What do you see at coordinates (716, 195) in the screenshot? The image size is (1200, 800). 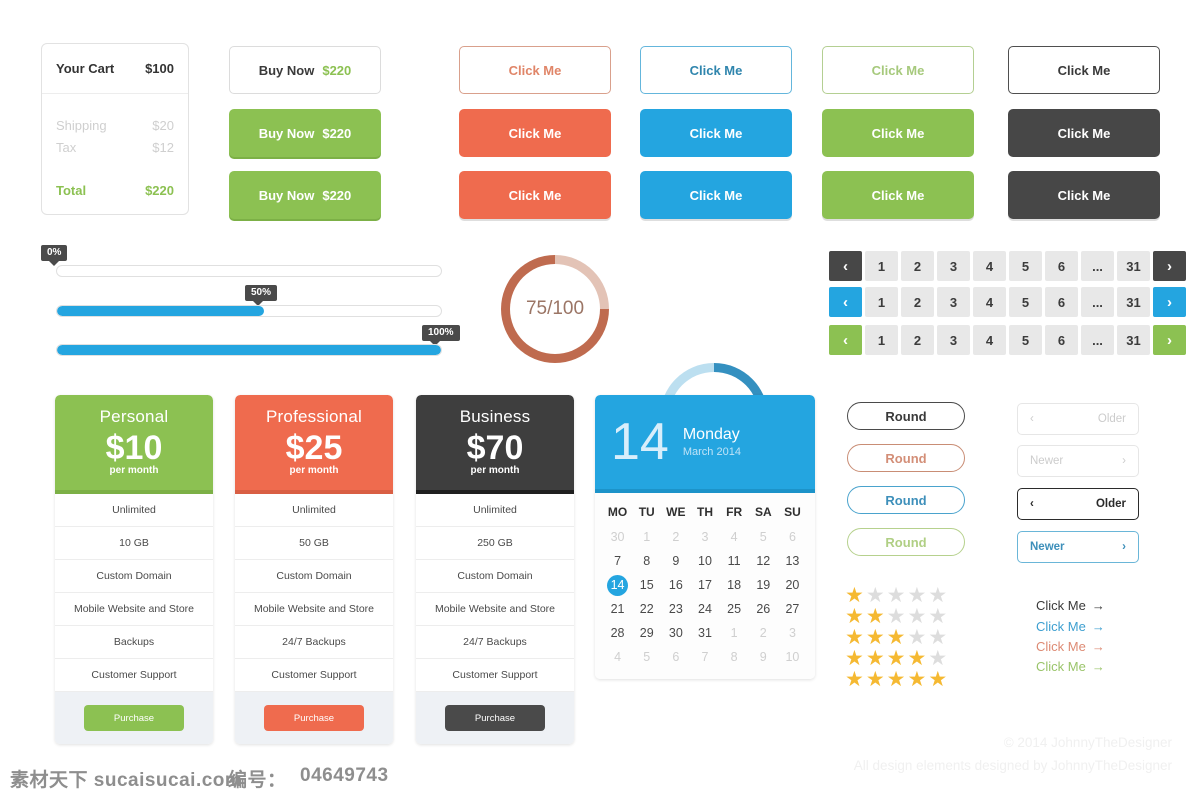 I see `click-me-button-blue-raised: Click Me` at bounding box center [716, 195].